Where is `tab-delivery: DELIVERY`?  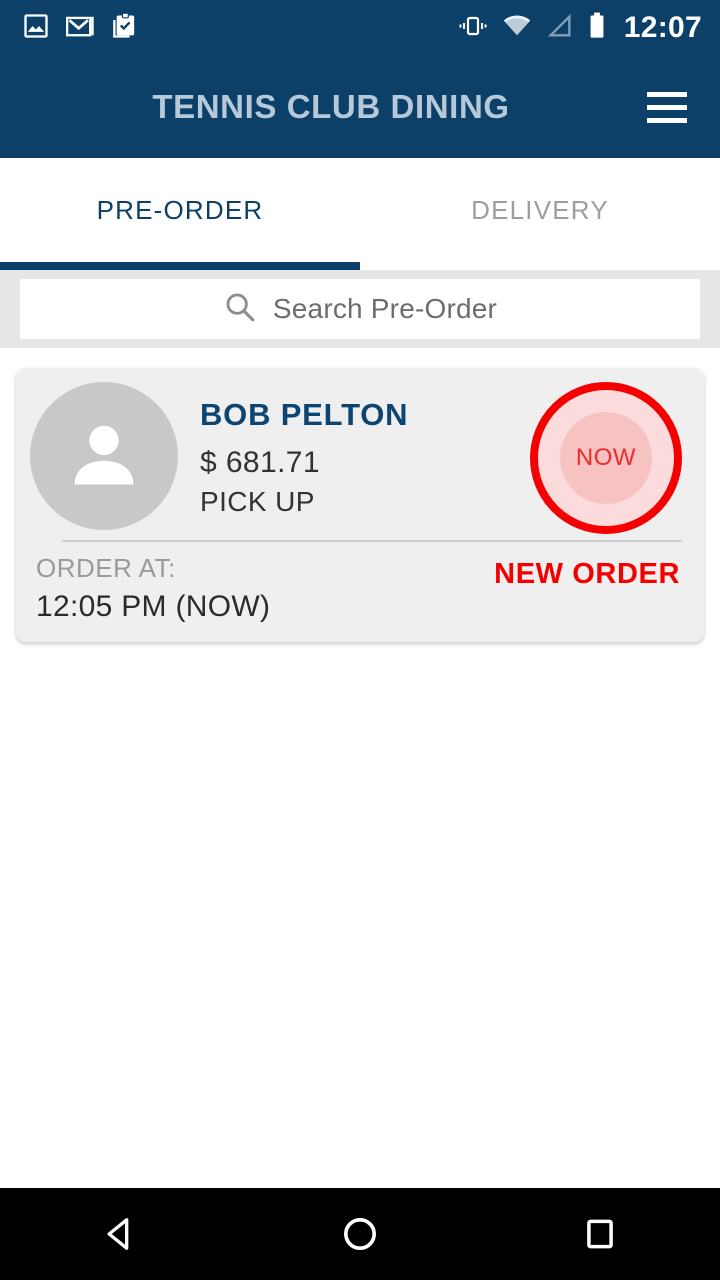 tab-delivery: DELIVERY is located at coordinates (540, 214).